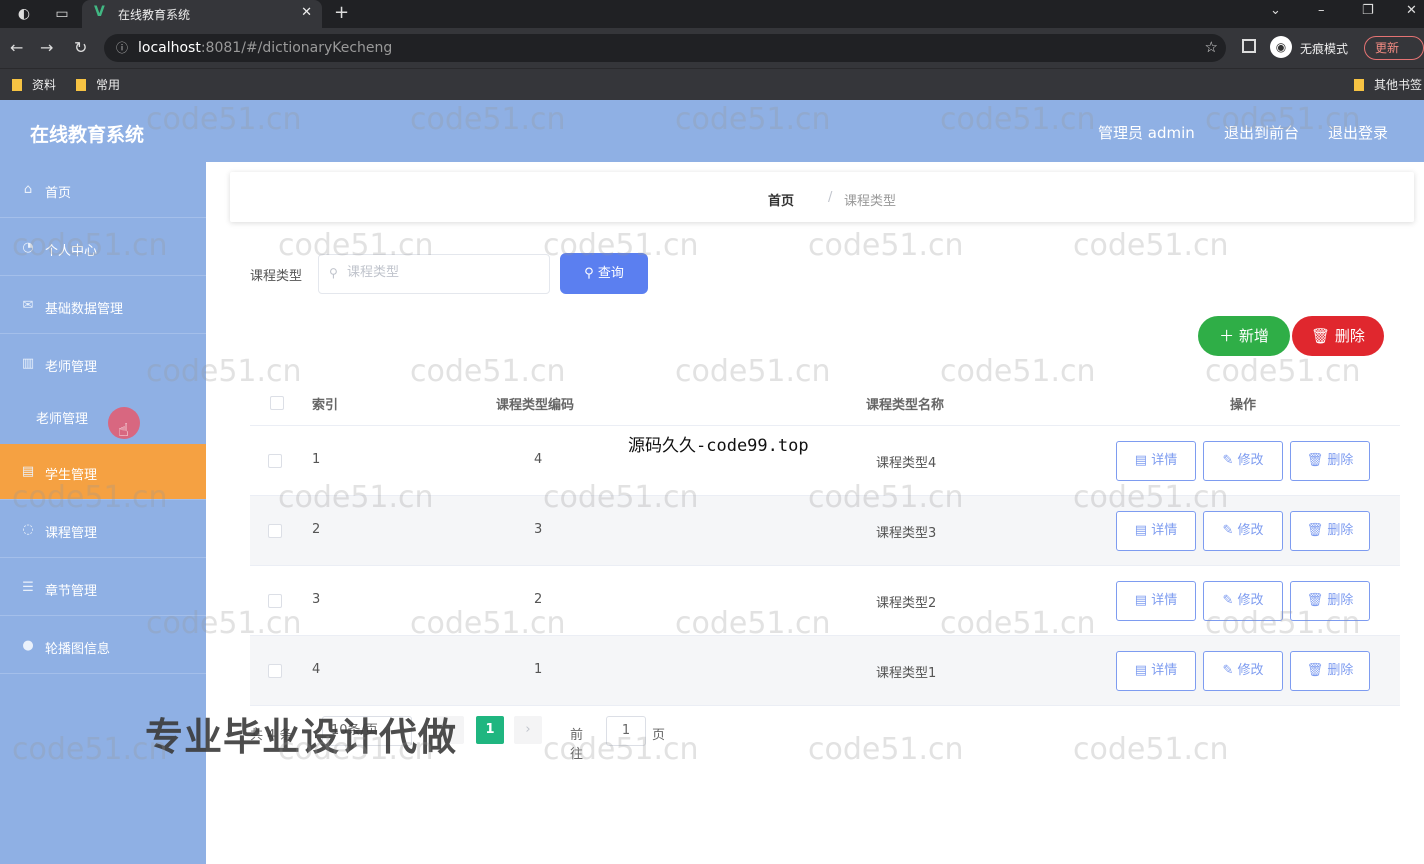  Describe the element at coordinates (538, 599) in the screenshot. I see `cell-code: 2` at that location.